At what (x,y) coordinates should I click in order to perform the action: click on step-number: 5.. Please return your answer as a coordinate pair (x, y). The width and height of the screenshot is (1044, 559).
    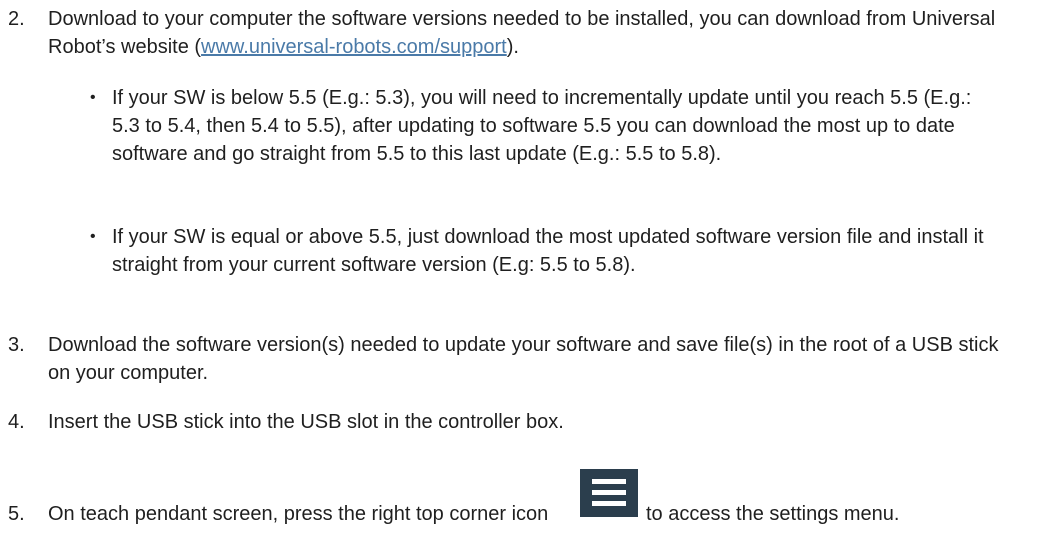
    Looking at the image, I should click on (16, 514).